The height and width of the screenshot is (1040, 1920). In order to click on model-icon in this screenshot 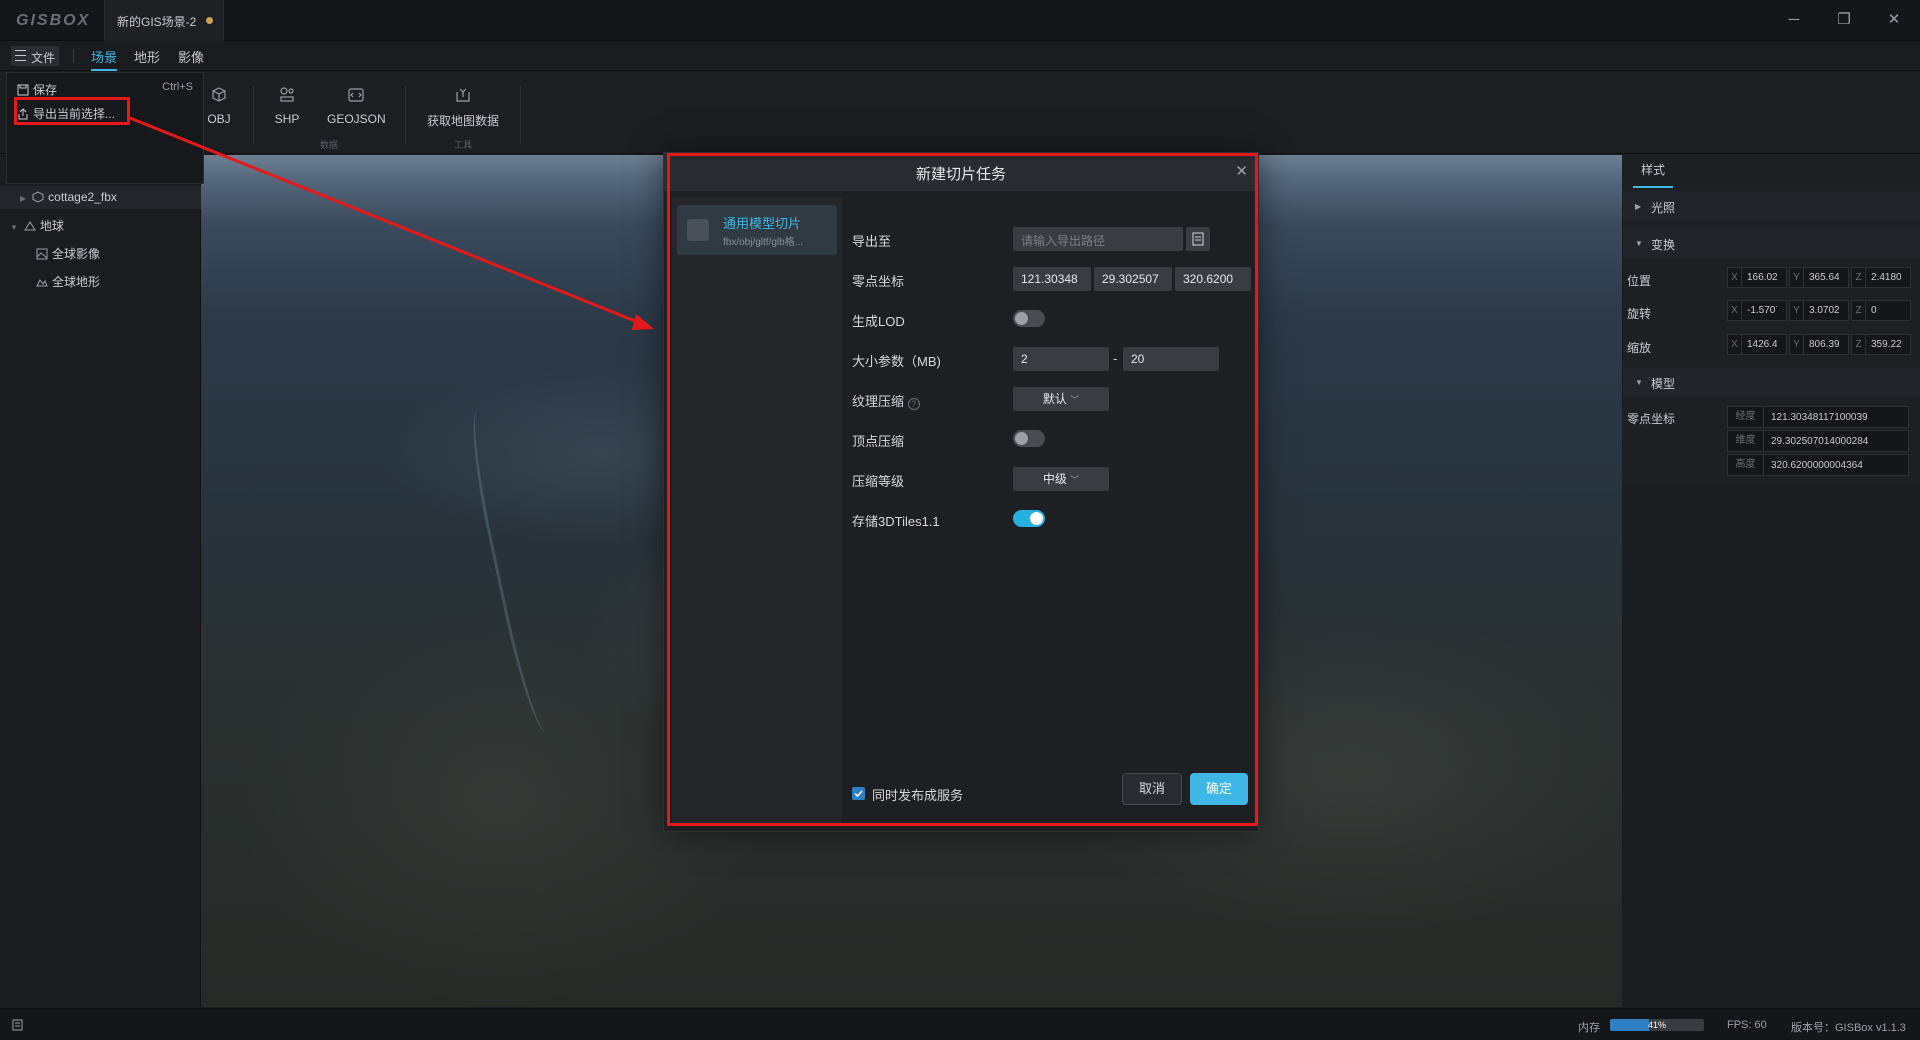, I will do `click(38, 197)`.